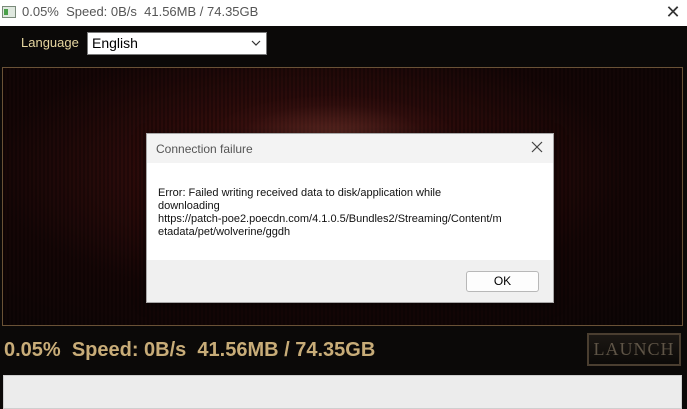 This screenshot has width=687, height=409. What do you see at coordinates (50, 42) in the screenshot?
I see `language-label: Language` at bounding box center [50, 42].